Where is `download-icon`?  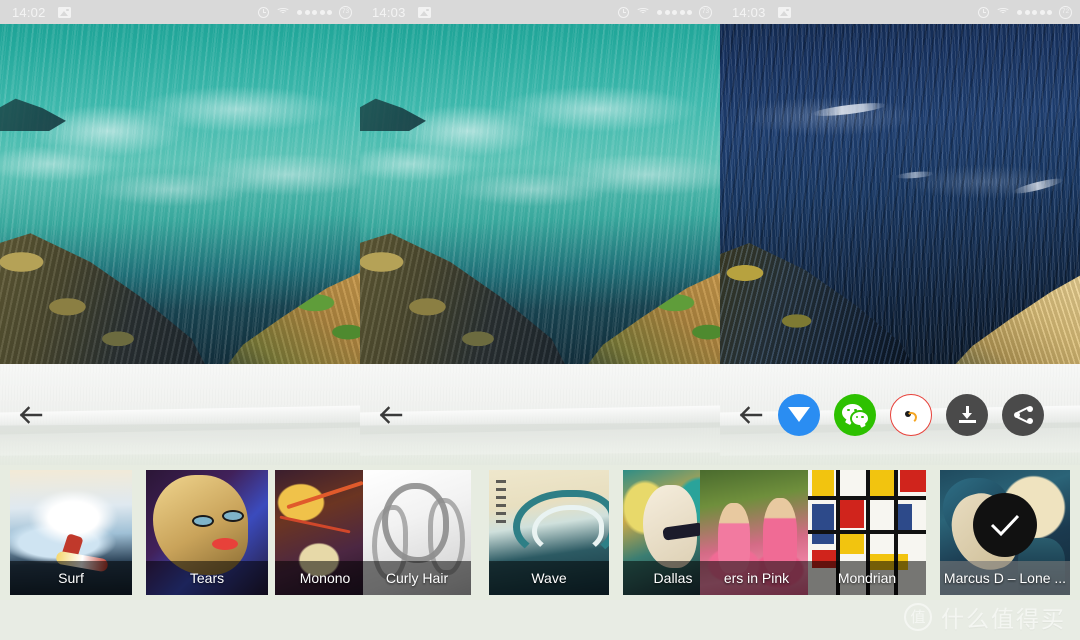 download-icon is located at coordinates (967, 414).